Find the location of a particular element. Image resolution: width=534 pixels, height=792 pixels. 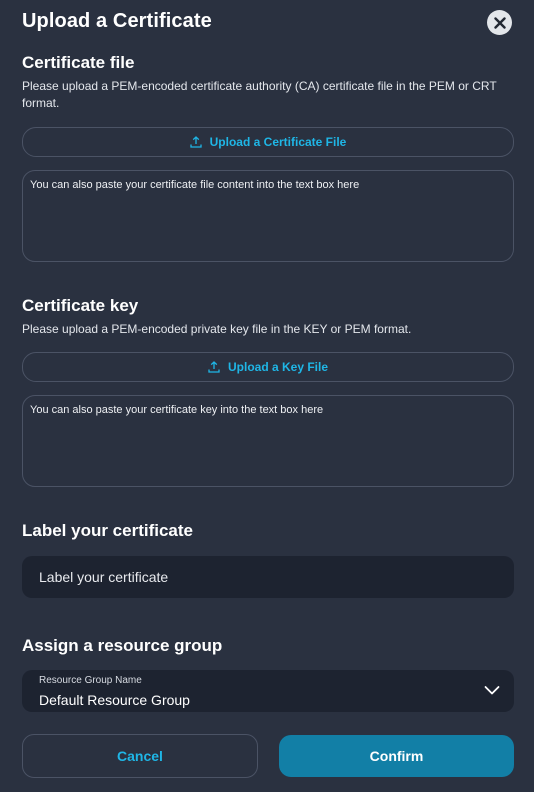

cancel-button: Cancel is located at coordinates (140, 756).